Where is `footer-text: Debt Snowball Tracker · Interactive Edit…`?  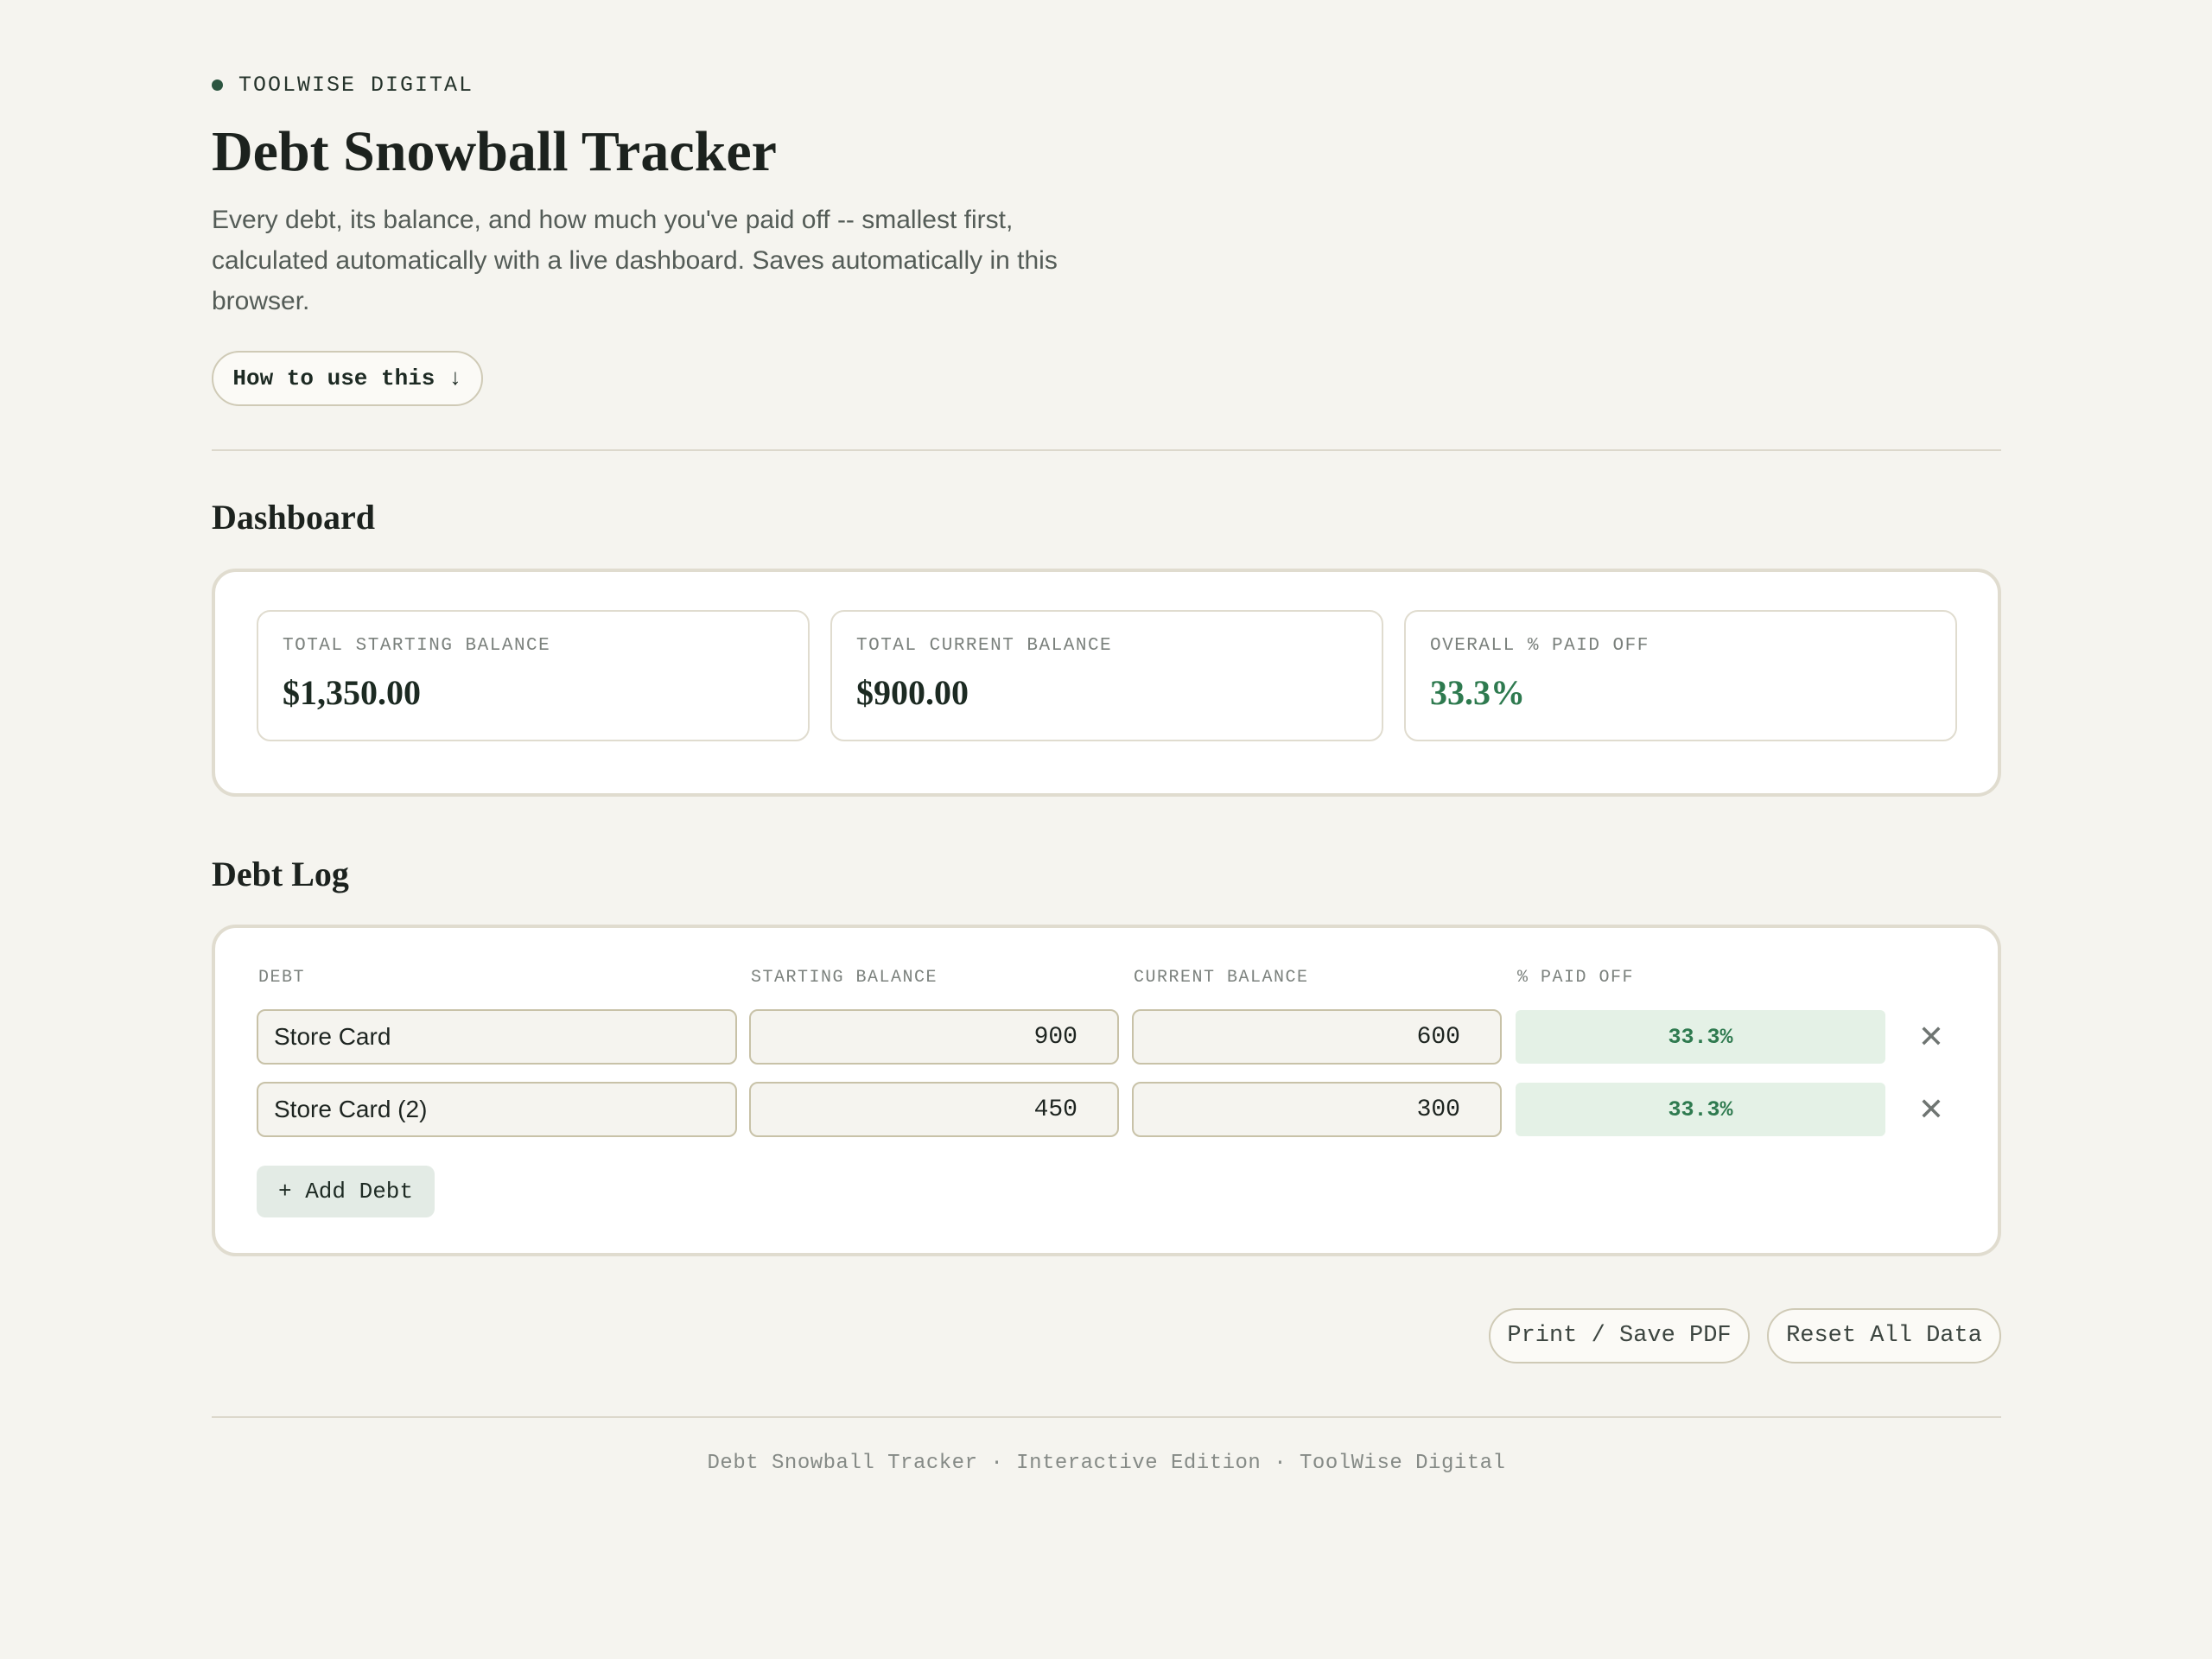 footer-text: Debt Snowball Tracker · Interactive Edit… is located at coordinates (1106, 1463).